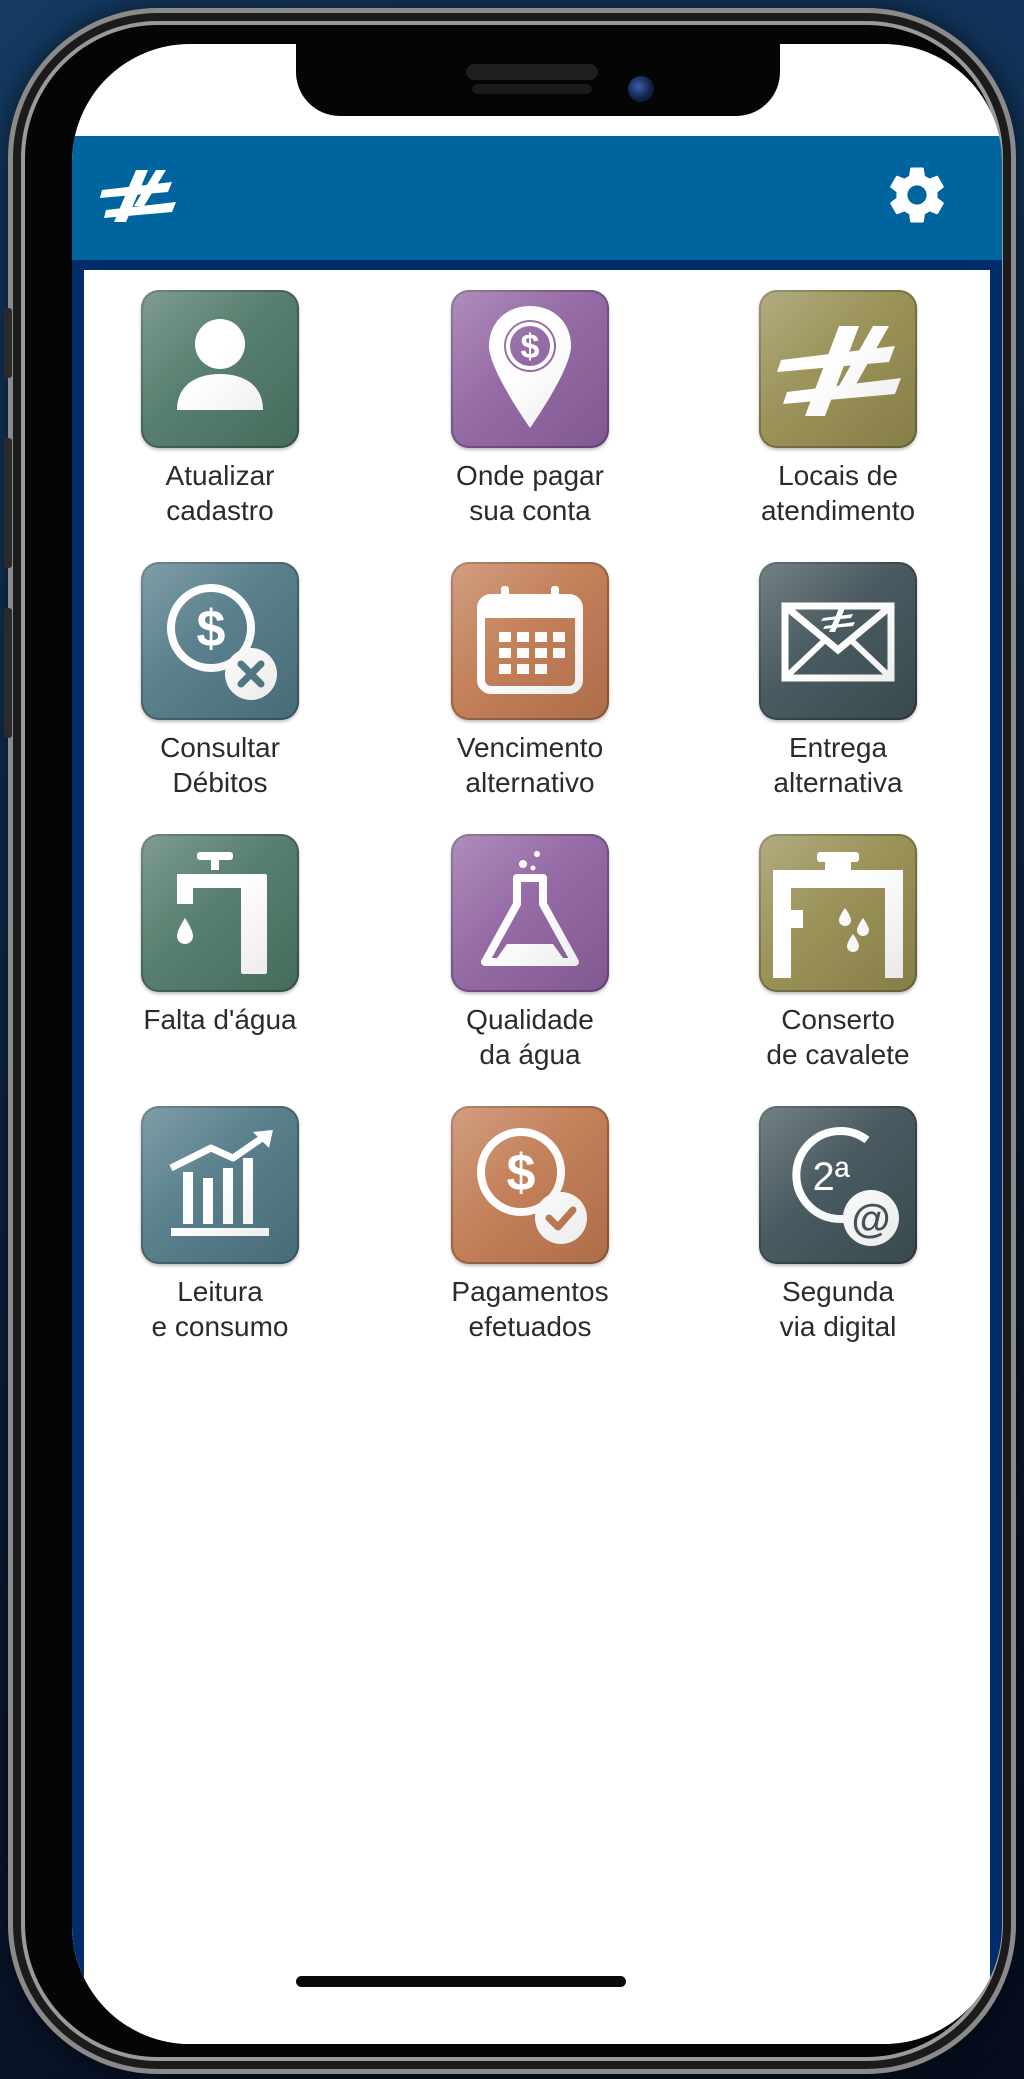 The height and width of the screenshot is (2079, 1024). I want to click on menu-item-pagamentos-efetuados: $ Pagamentos efetuados, so click(530, 1225).